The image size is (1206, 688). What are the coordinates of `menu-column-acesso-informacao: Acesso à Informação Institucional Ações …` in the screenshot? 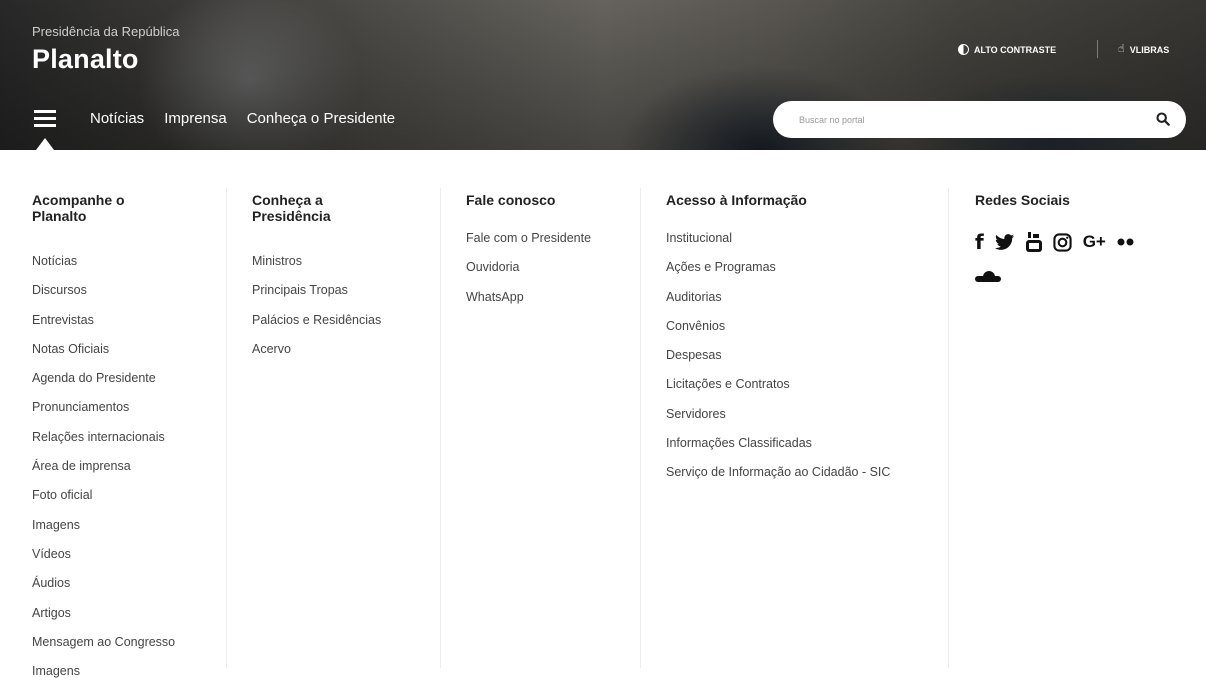 It's located at (788, 336).